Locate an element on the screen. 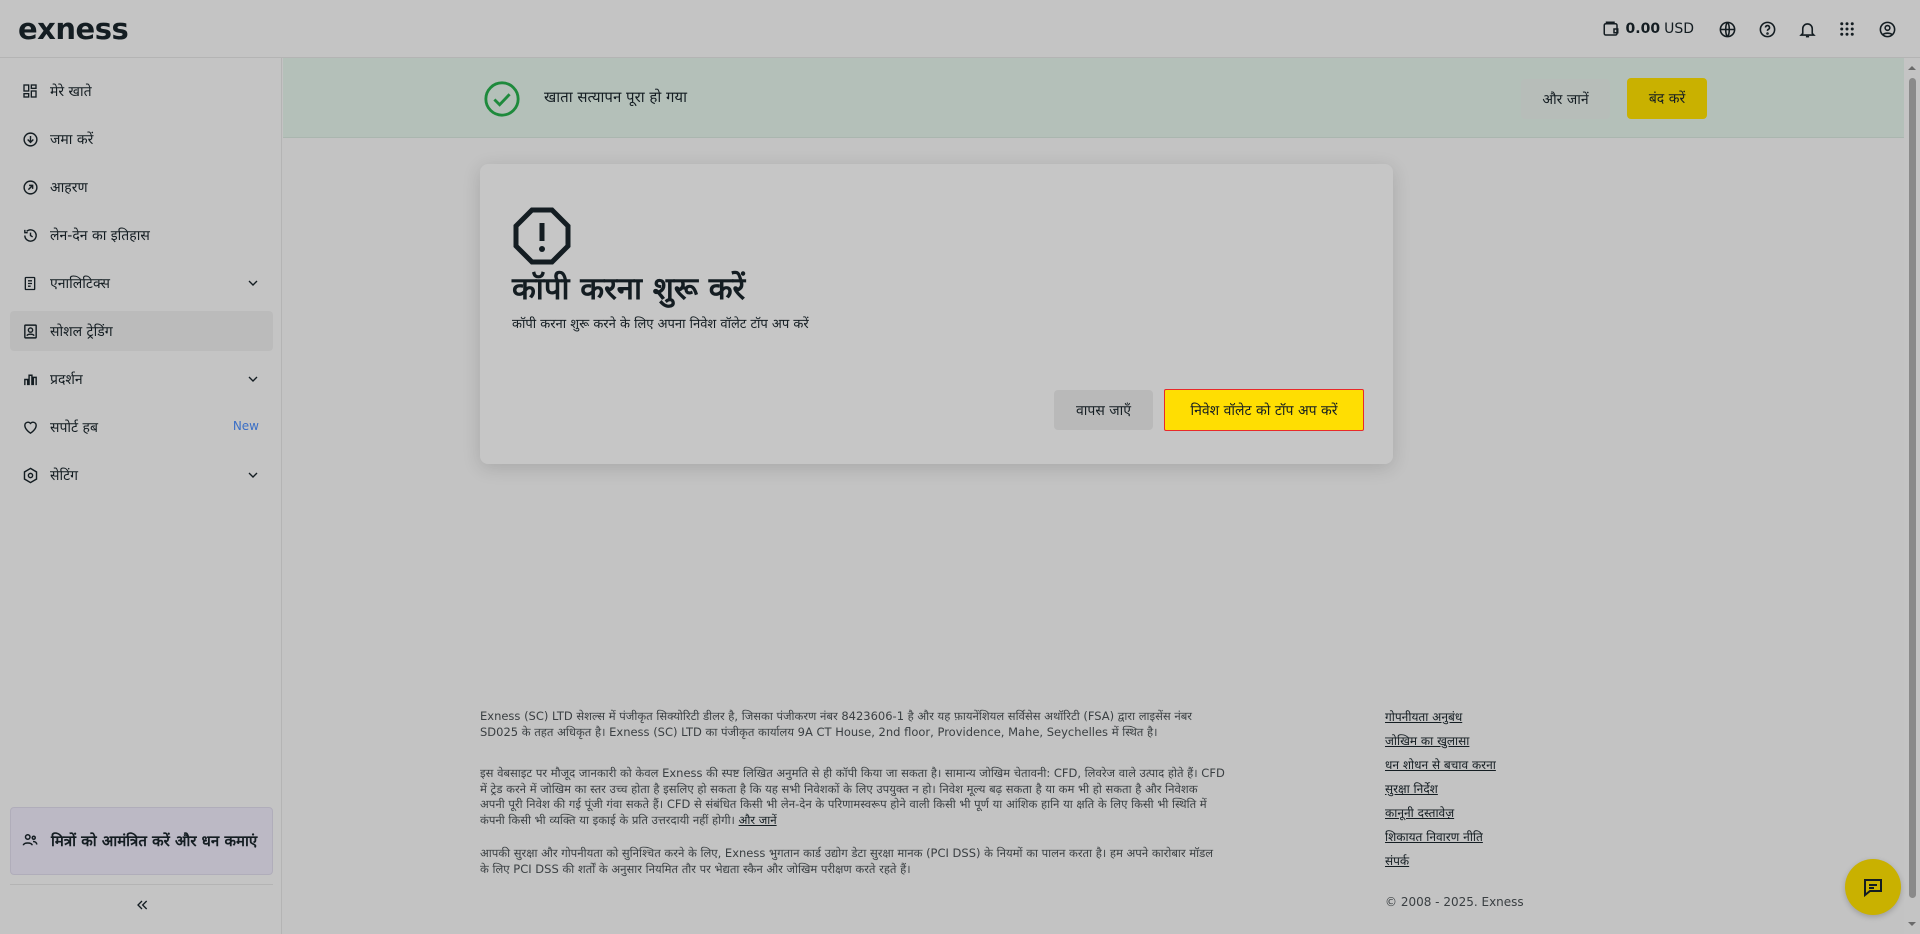 The image size is (1920, 934). scroll-down-arrow-icon is located at coordinates (1912, 924).